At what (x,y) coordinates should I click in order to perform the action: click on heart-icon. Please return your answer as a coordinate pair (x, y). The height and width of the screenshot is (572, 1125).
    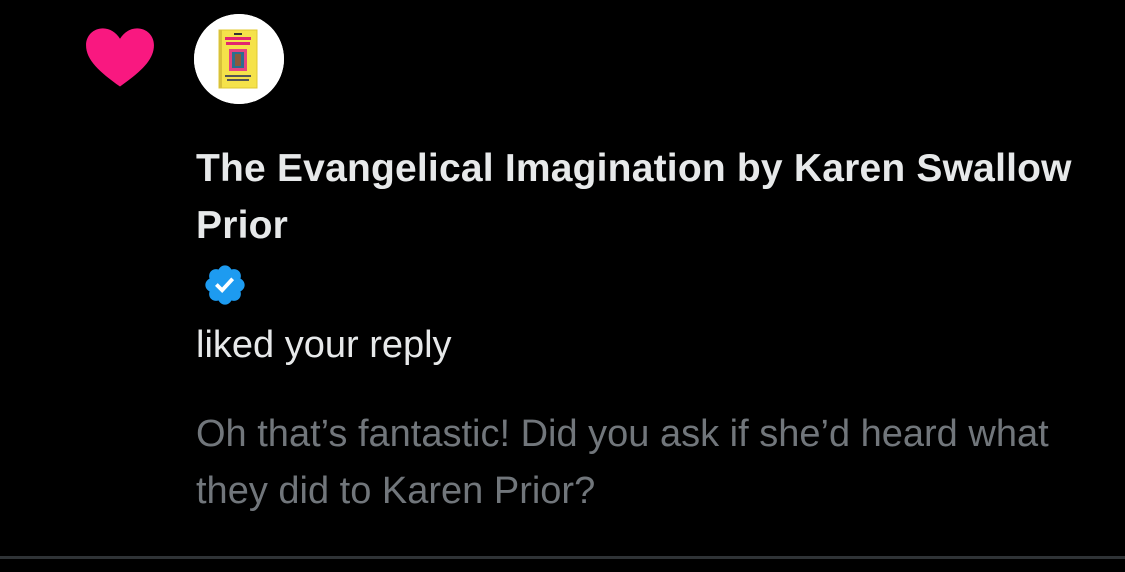
    Looking at the image, I should click on (120, 57).